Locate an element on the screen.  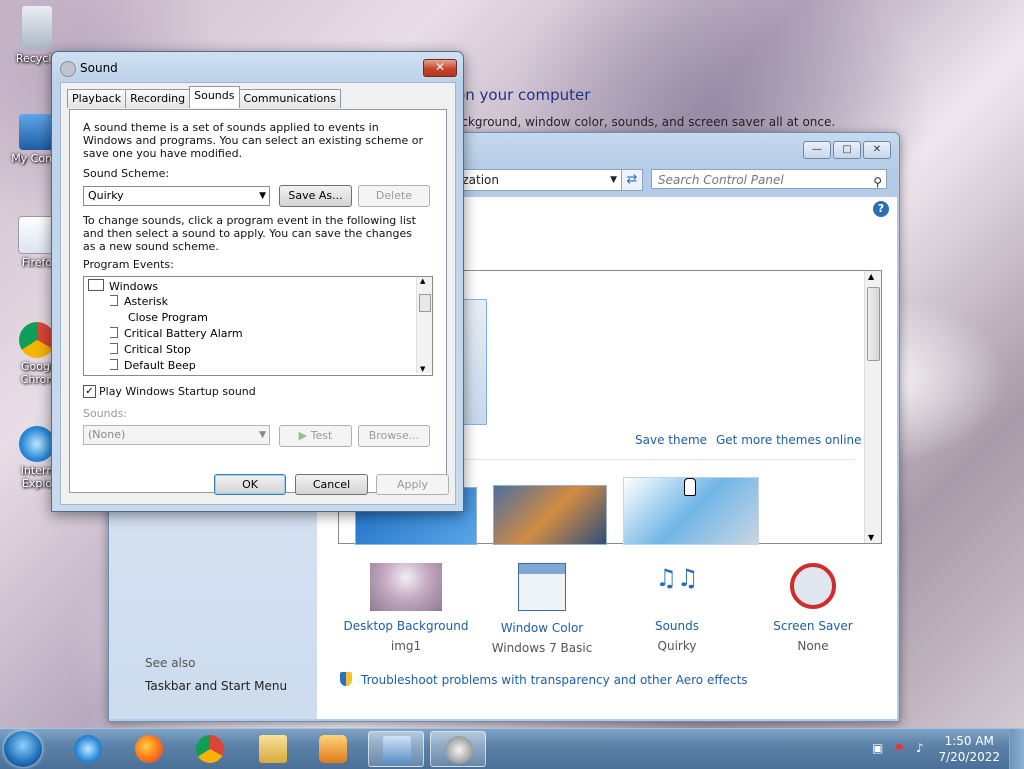
apply-button: Apply is located at coordinates (412, 484).